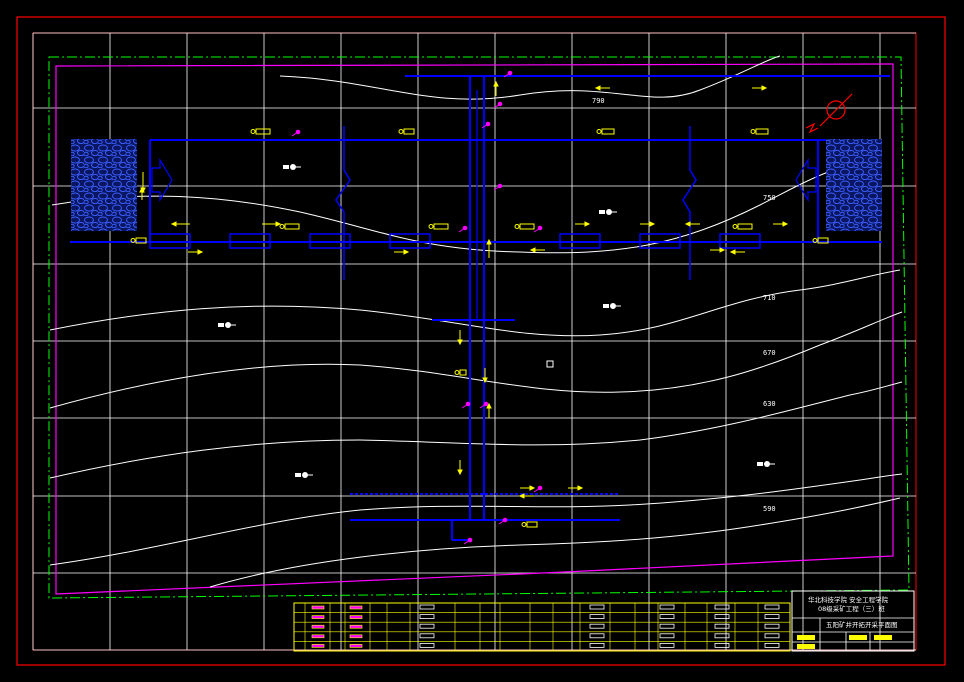  Describe the element at coordinates (516, 203) in the screenshot. I see `fault-lines` at that location.